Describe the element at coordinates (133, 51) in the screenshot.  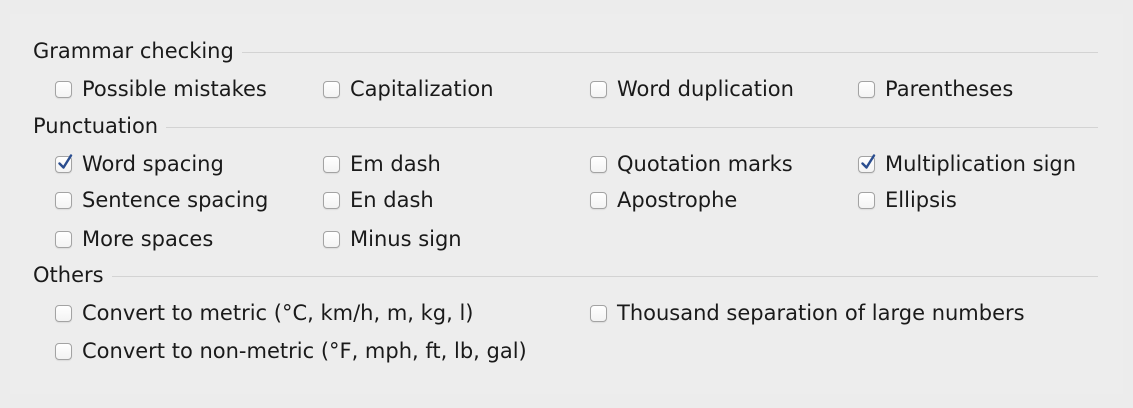
I see `grammar-checking-title: Grammar checking` at that location.